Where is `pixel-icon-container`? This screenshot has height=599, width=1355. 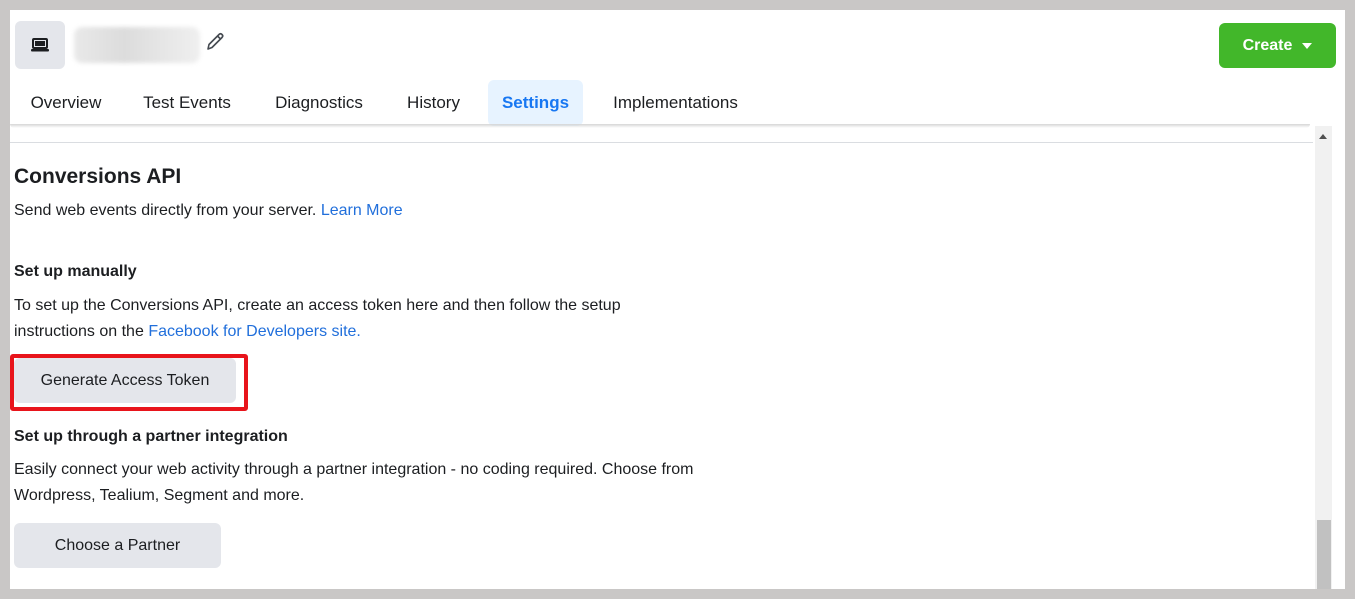
pixel-icon-container is located at coordinates (40, 45).